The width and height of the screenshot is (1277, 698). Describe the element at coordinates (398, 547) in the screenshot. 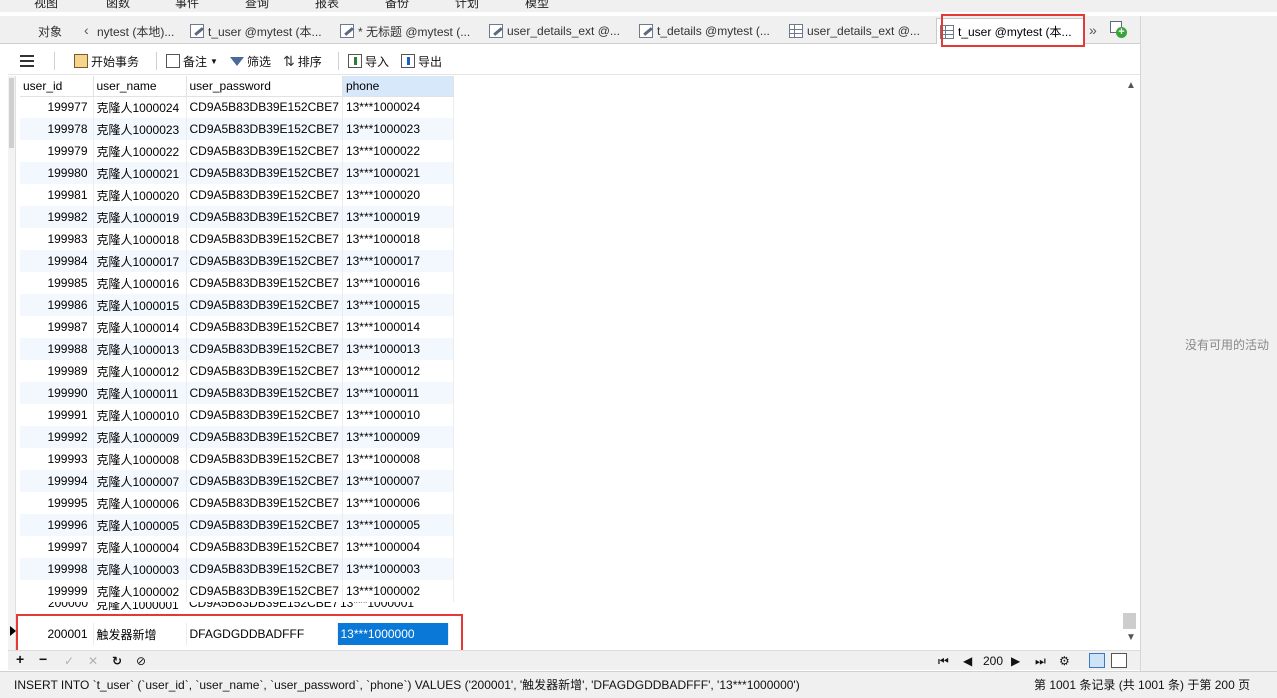

I see `cell-phone: 13***1000004` at that location.